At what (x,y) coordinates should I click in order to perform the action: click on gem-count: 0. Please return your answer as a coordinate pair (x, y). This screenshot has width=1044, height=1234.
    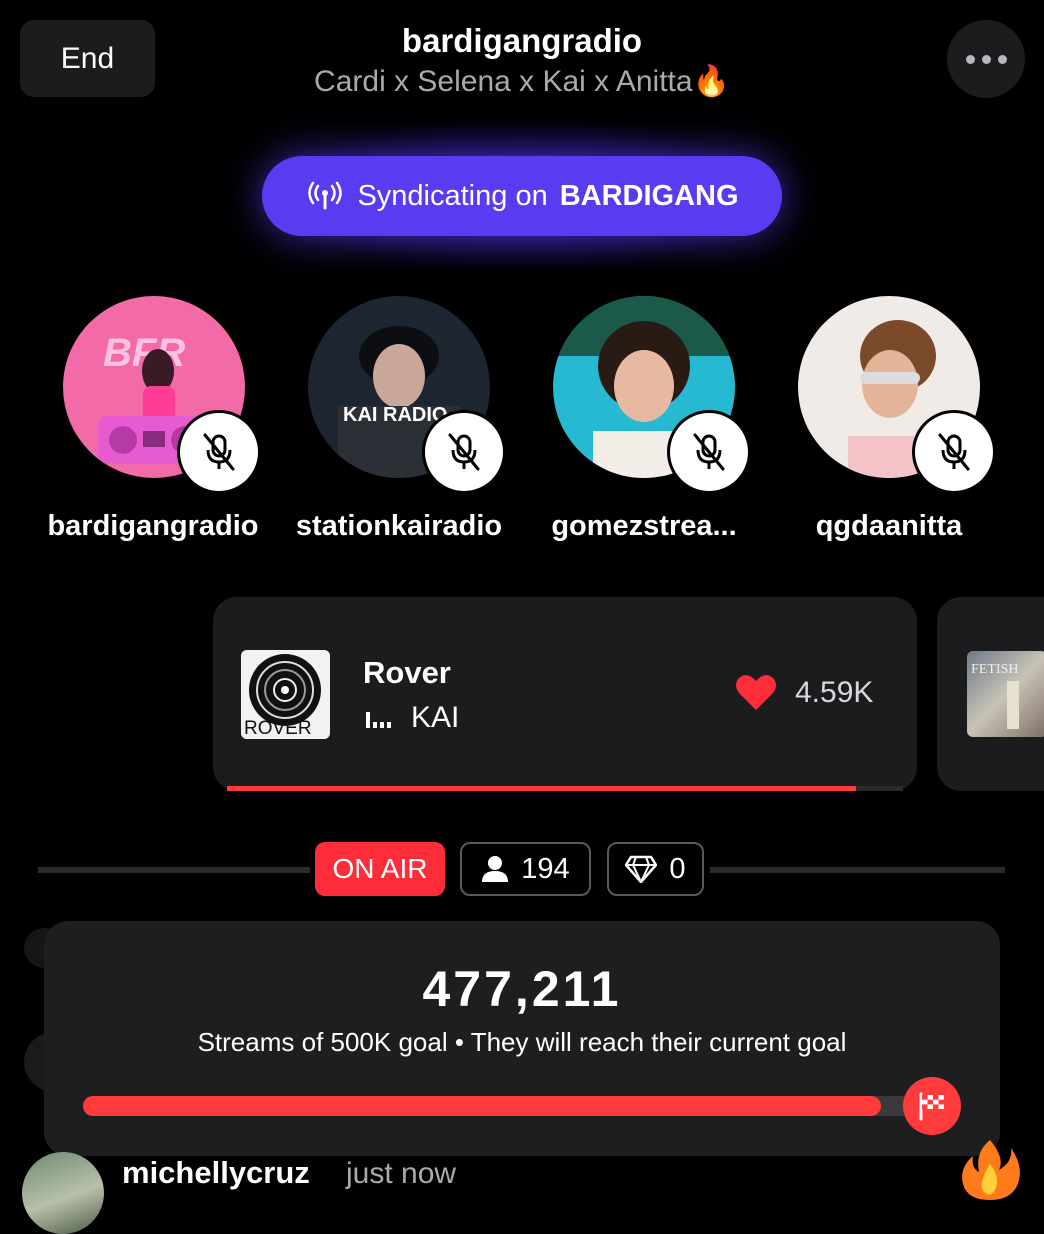
    Looking at the image, I should click on (677, 868).